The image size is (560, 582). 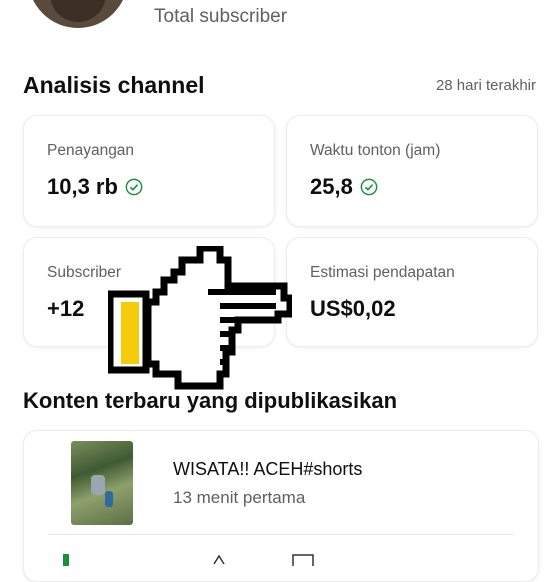 What do you see at coordinates (412, 171) in the screenshot?
I see `stat-card-watch-time: Waktu tonton (jam) 25,8` at bounding box center [412, 171].